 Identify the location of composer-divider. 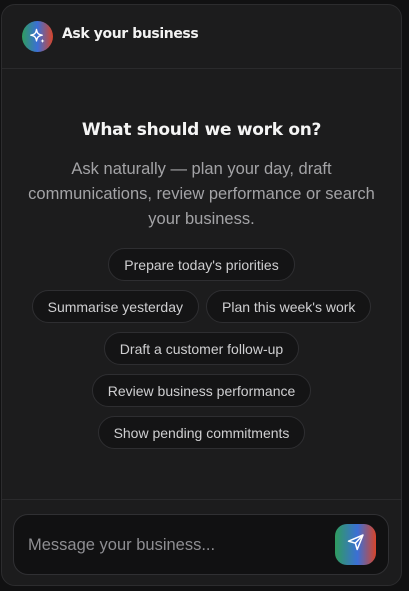
(201, 499).